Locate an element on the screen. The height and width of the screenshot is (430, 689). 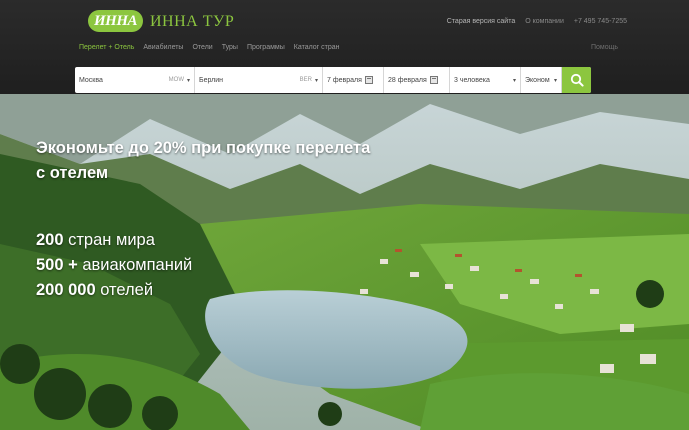
stat-value: 200 is located at coordinates (50, 240).